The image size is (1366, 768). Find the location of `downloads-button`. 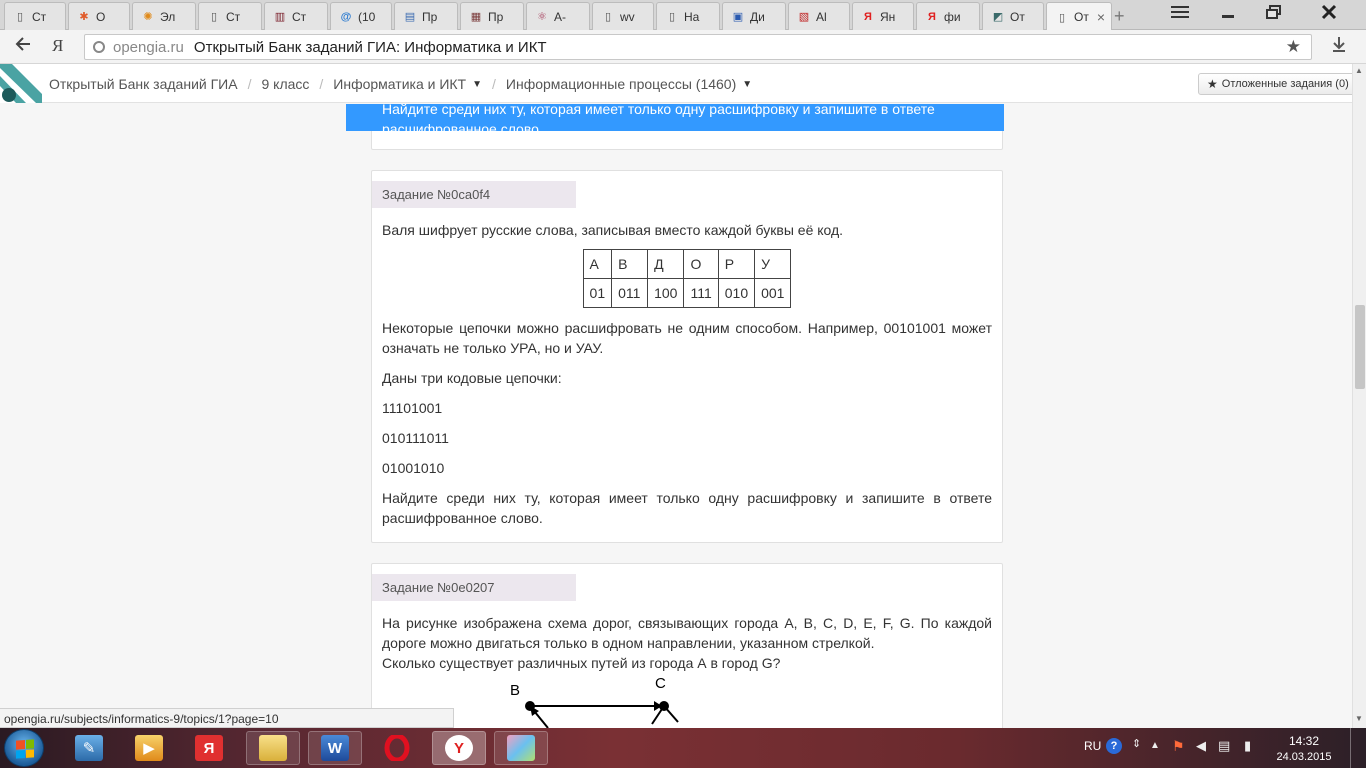

downloads-button is located at coordinates (1339, 46).